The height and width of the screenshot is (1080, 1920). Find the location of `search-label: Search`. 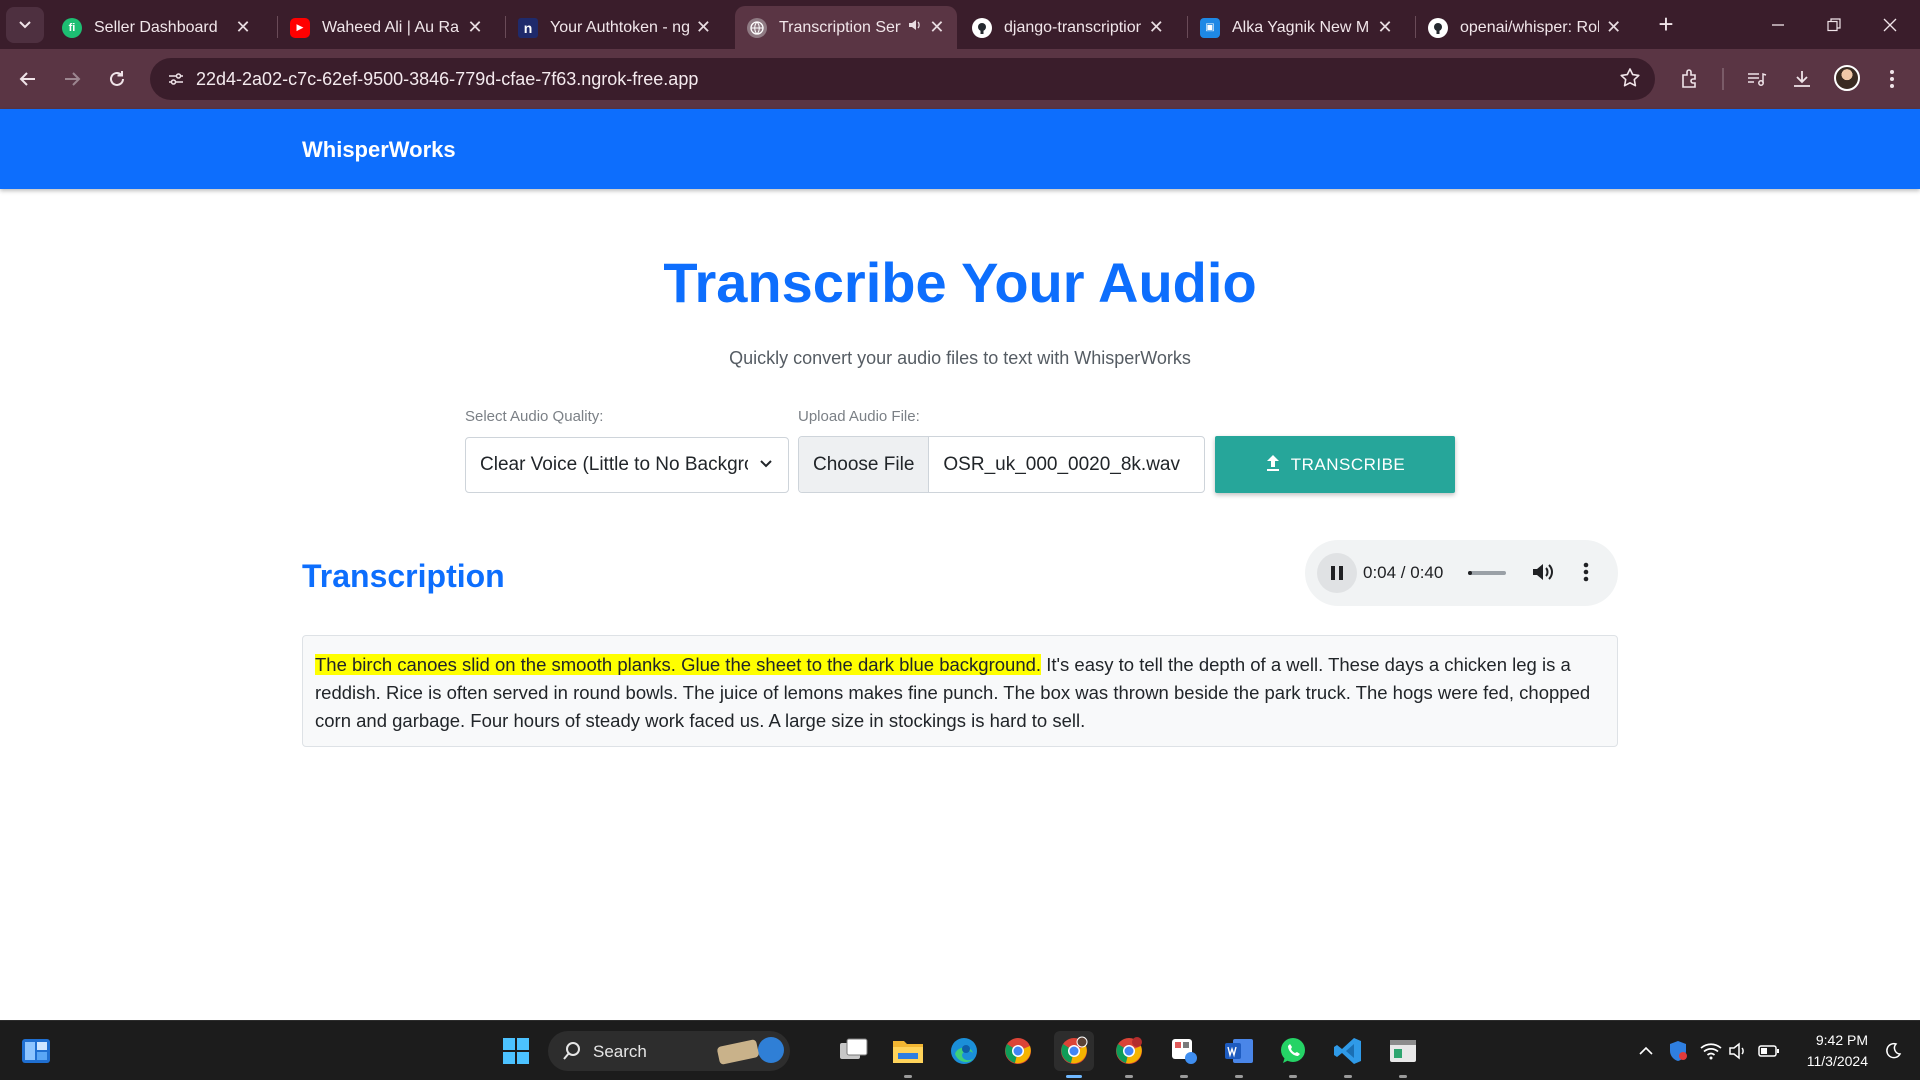

search-label: Search is located at coordinates (620, 1051).